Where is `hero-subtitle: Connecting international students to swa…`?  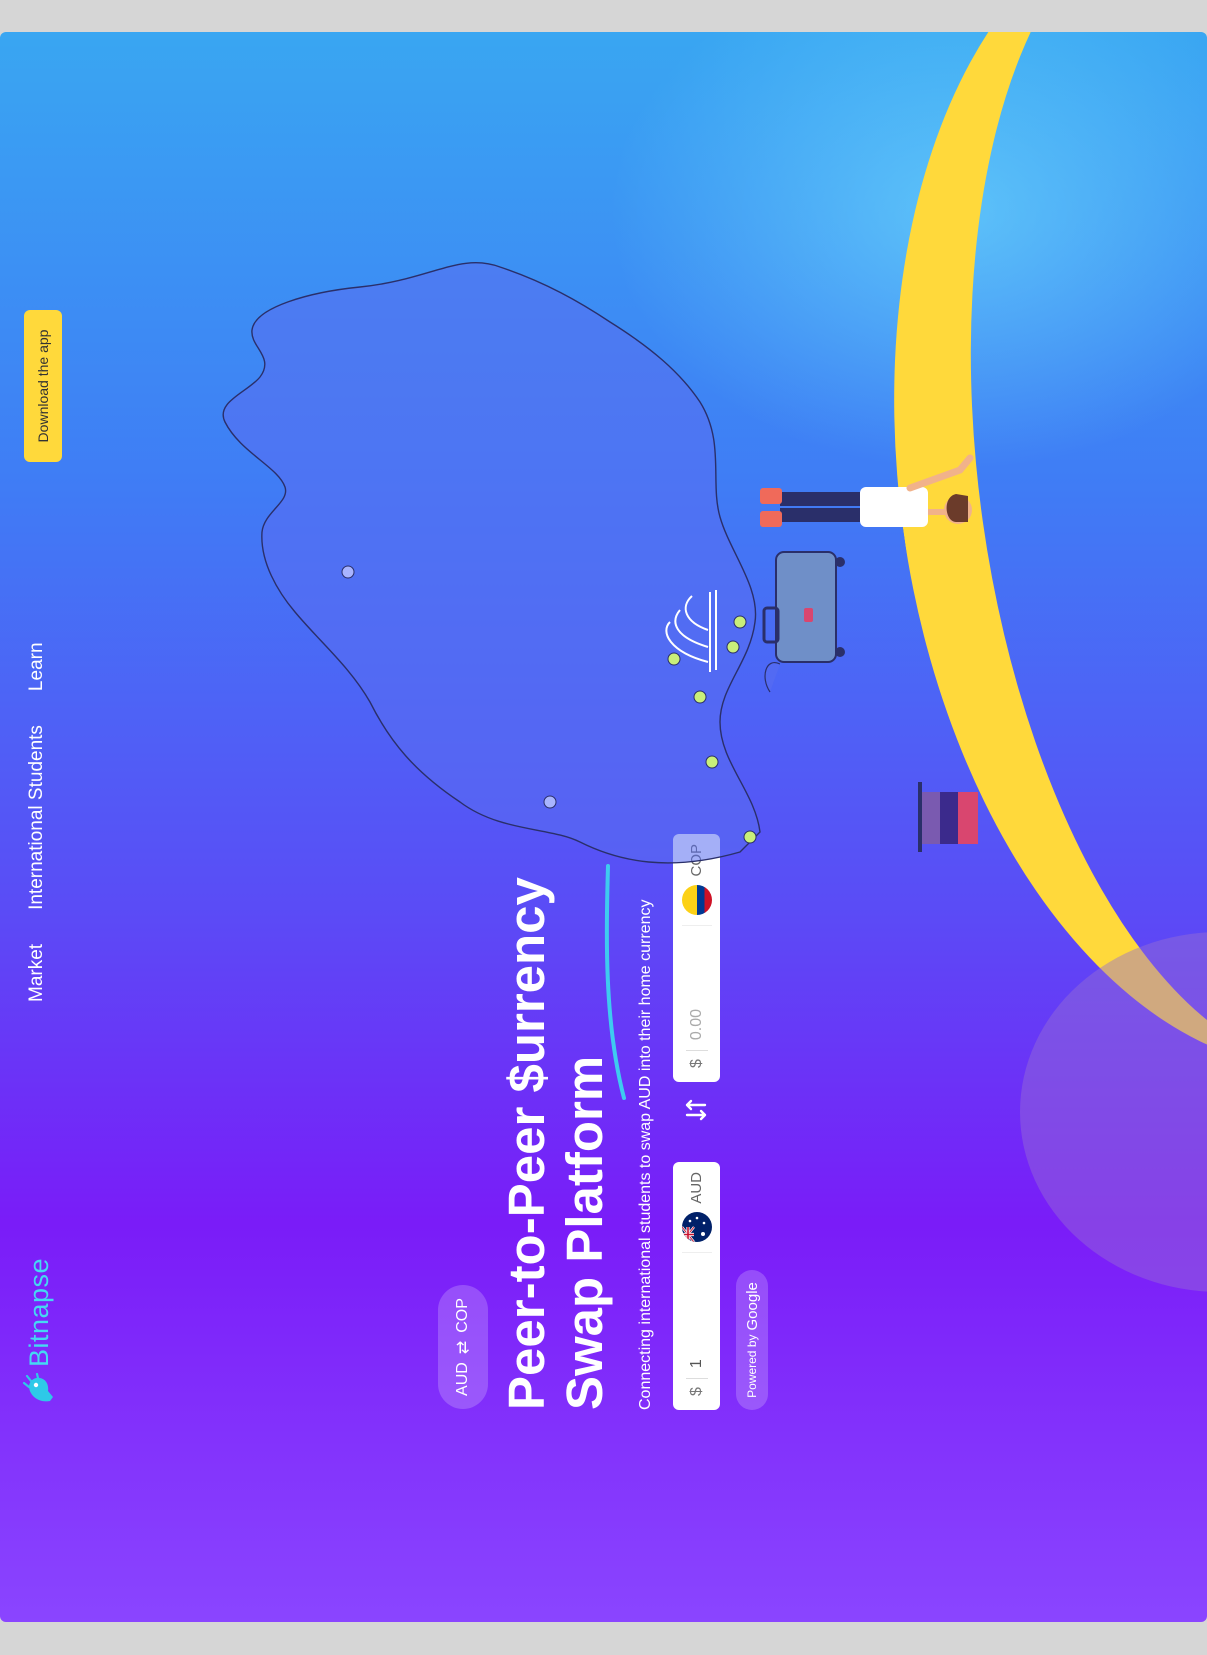
hero-subtitle: Connecting international students to swa… is located at coordinates (645, 1155).